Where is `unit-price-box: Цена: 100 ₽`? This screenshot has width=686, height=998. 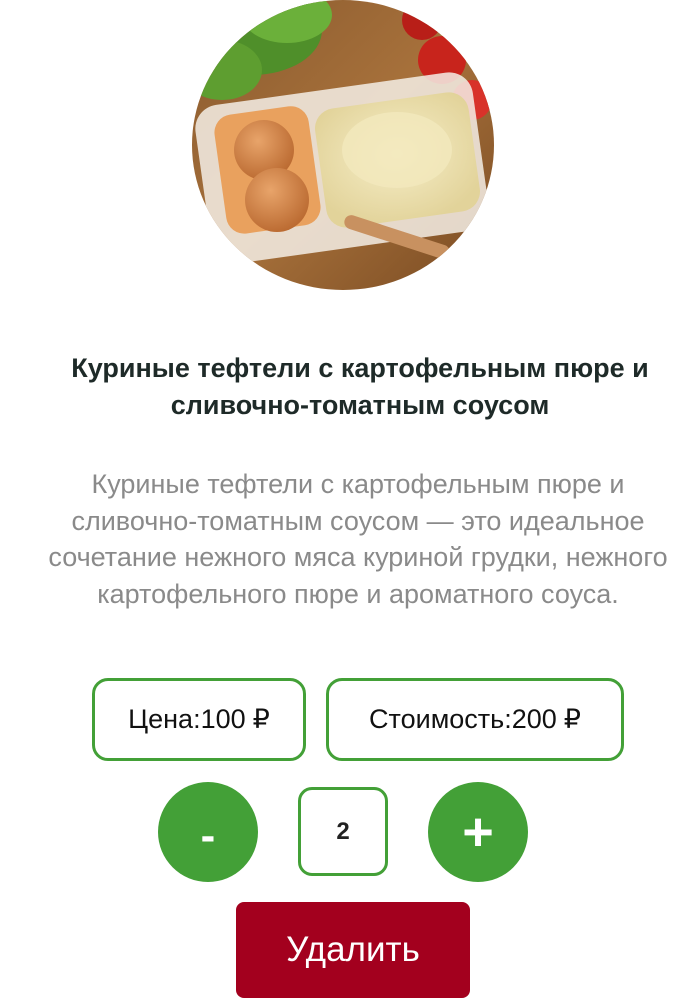 unit-price-box: Цена: 100 ₽ is located at coordinates (199, 719).